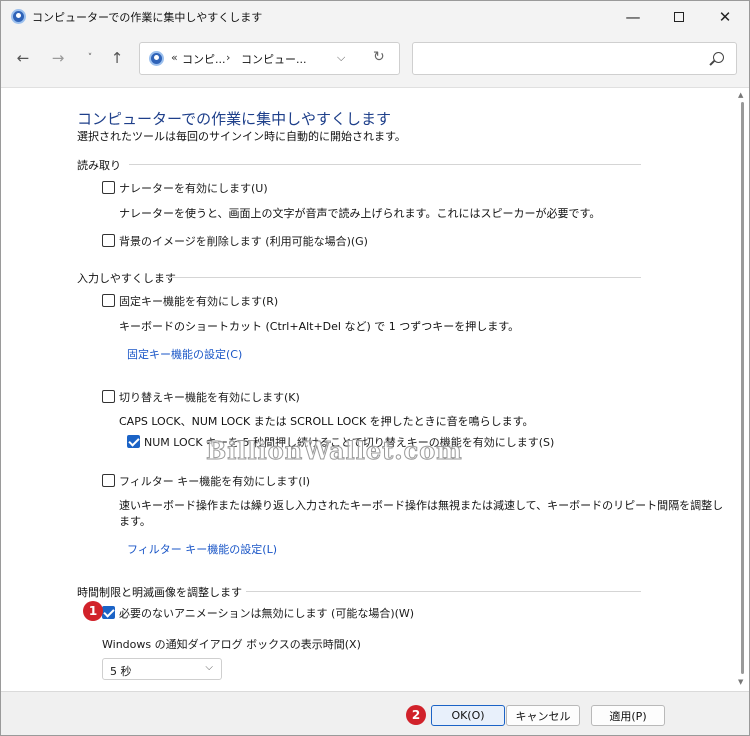 This screenshot has height=736, width=750. Describe the element at coordinates (375, 713) in the screenshot. I see `dialog-footer: 2 OK(O) キャンセル 適用(P)` at that location.